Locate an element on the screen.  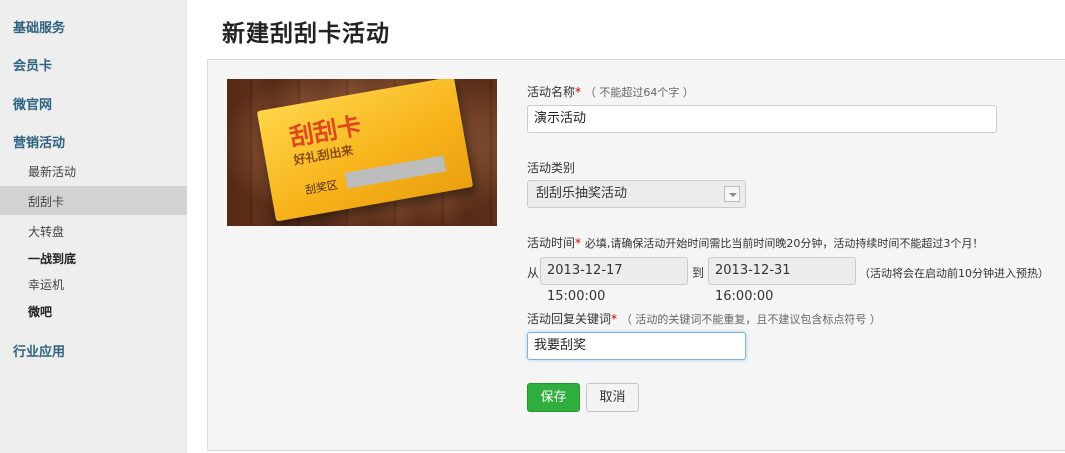
chevron-down-icon is located at coordinates (732, 194).